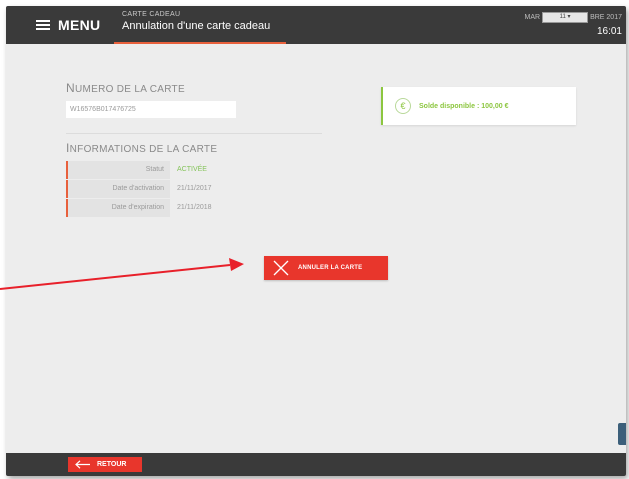  Describe the element at coordinates (281, 268) in the screenshot. I see `close-icon` at that location.